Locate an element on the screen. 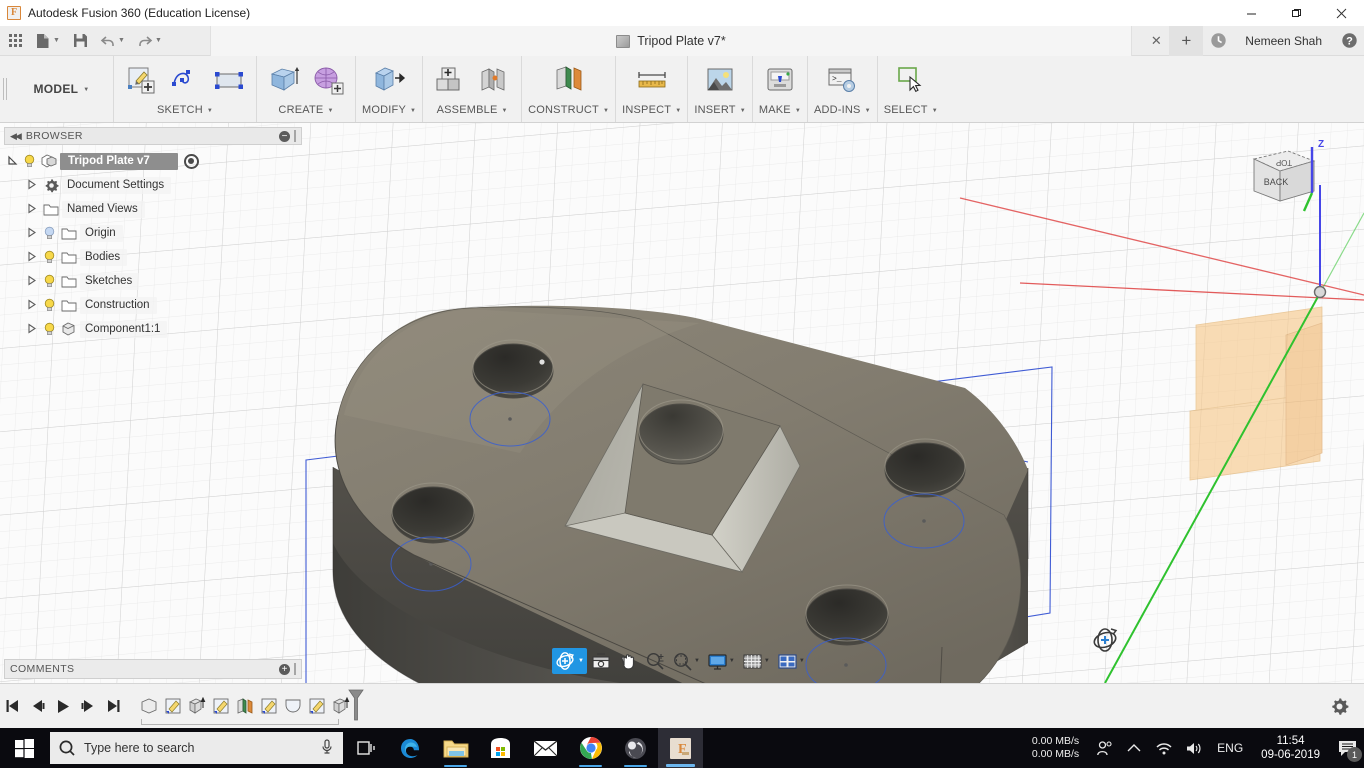 This screenshot has width=1364, height=768. tree-node-origin: Origin is located at coordinates (153, 233).